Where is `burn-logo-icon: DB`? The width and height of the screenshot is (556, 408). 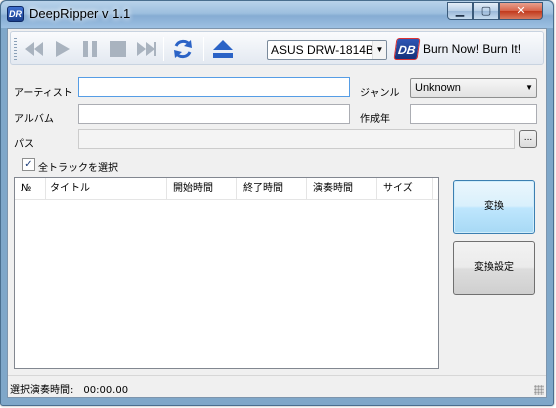
burn-logo-icon: DB is located at coordinates (407, 49).